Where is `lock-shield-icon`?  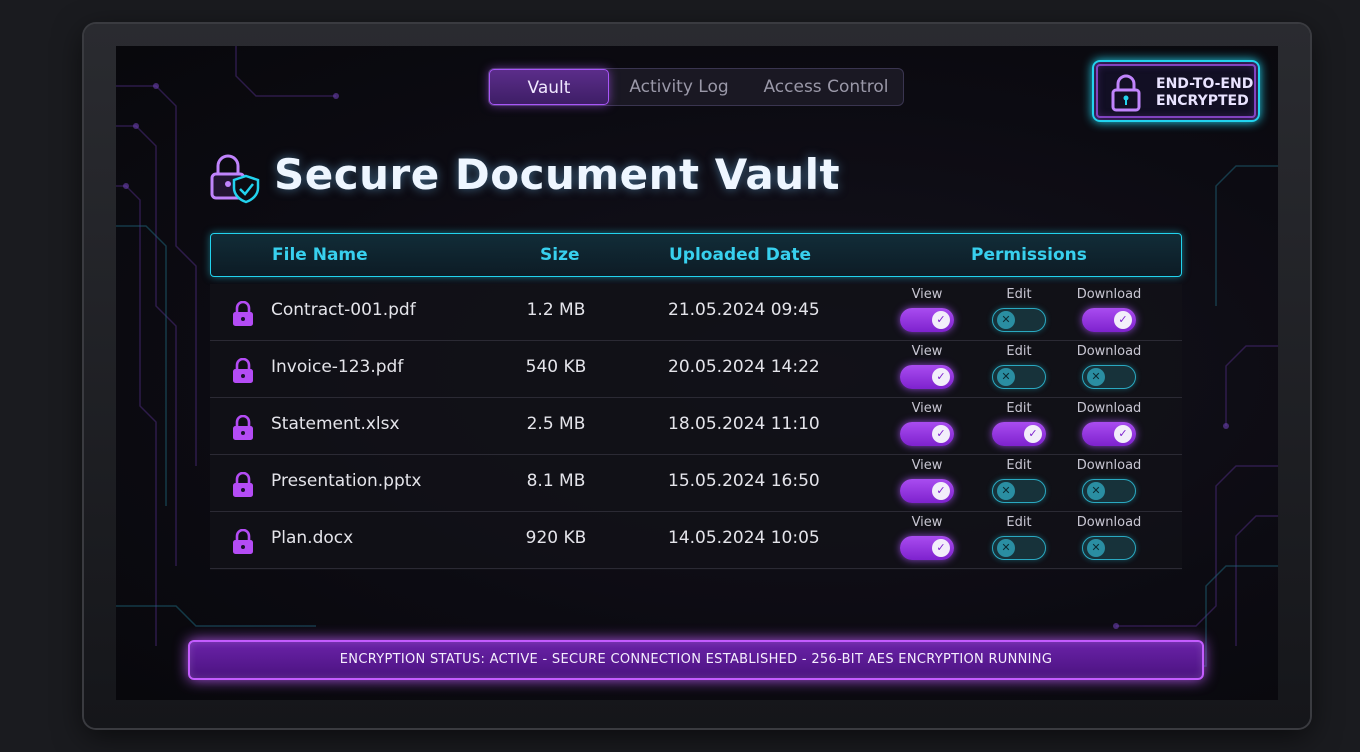 lock-shield-icon is located at coordinates (235, 179).